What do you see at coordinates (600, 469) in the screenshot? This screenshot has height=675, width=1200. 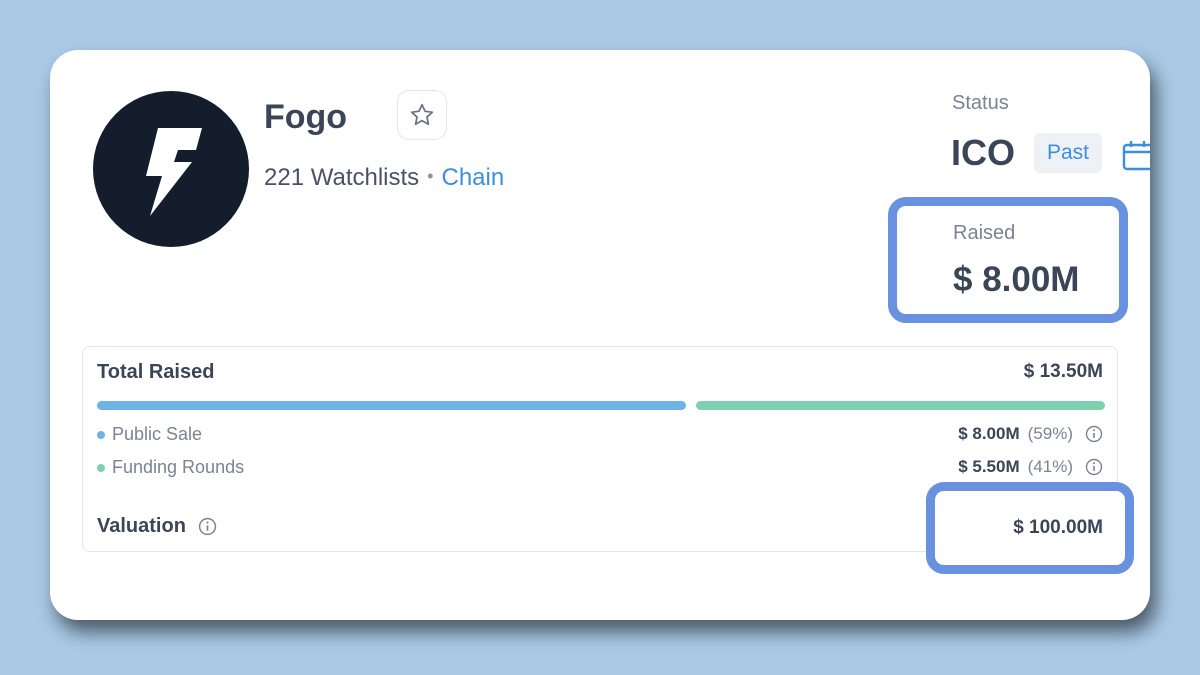 I see `funding-row-funding-rounds: Funding Rounds $ 5.50M (41%)` at bounding box center [600, 469].